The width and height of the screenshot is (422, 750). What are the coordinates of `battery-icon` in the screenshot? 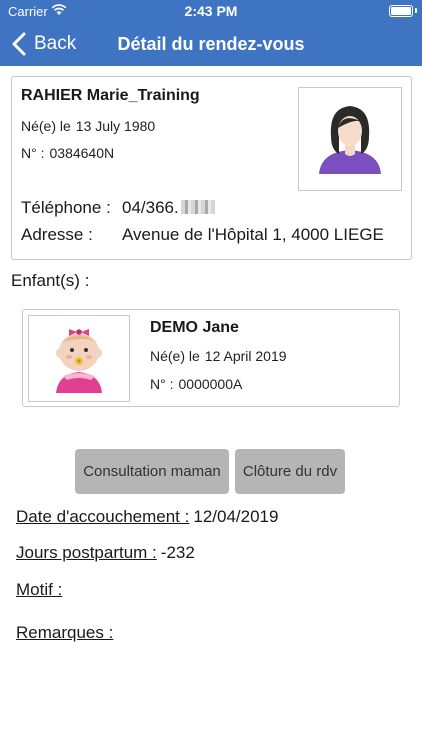 It's located at (401, 11).